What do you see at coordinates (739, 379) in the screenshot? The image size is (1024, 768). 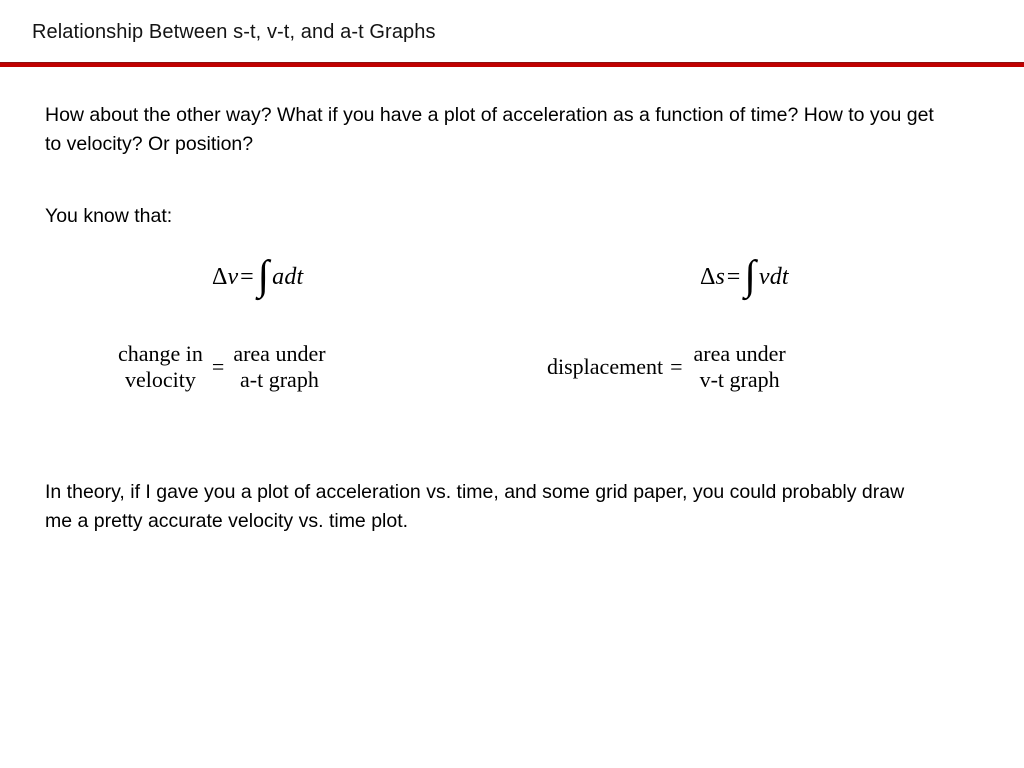 I see `rhs-line-2: v-t graph` at bounding box center [739, 379].